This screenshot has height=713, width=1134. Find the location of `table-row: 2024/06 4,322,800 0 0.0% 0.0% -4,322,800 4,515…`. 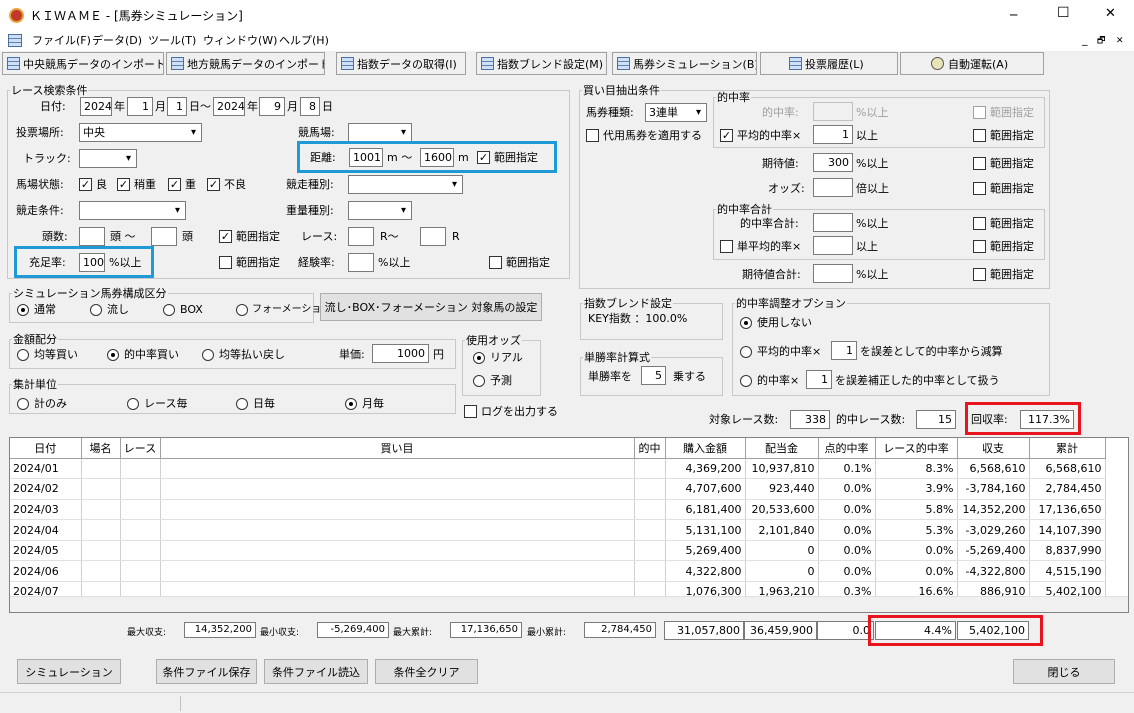

table-row: 2024/06 4,322,800 0 0.0% 0.0% -4,322,800 4,515… is located at coordinates (558, 571).